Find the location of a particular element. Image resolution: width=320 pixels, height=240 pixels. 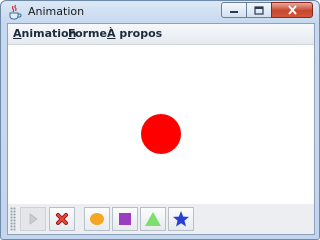

menu-bar: Animation Forme À propos is located at coordinates (161, 34).